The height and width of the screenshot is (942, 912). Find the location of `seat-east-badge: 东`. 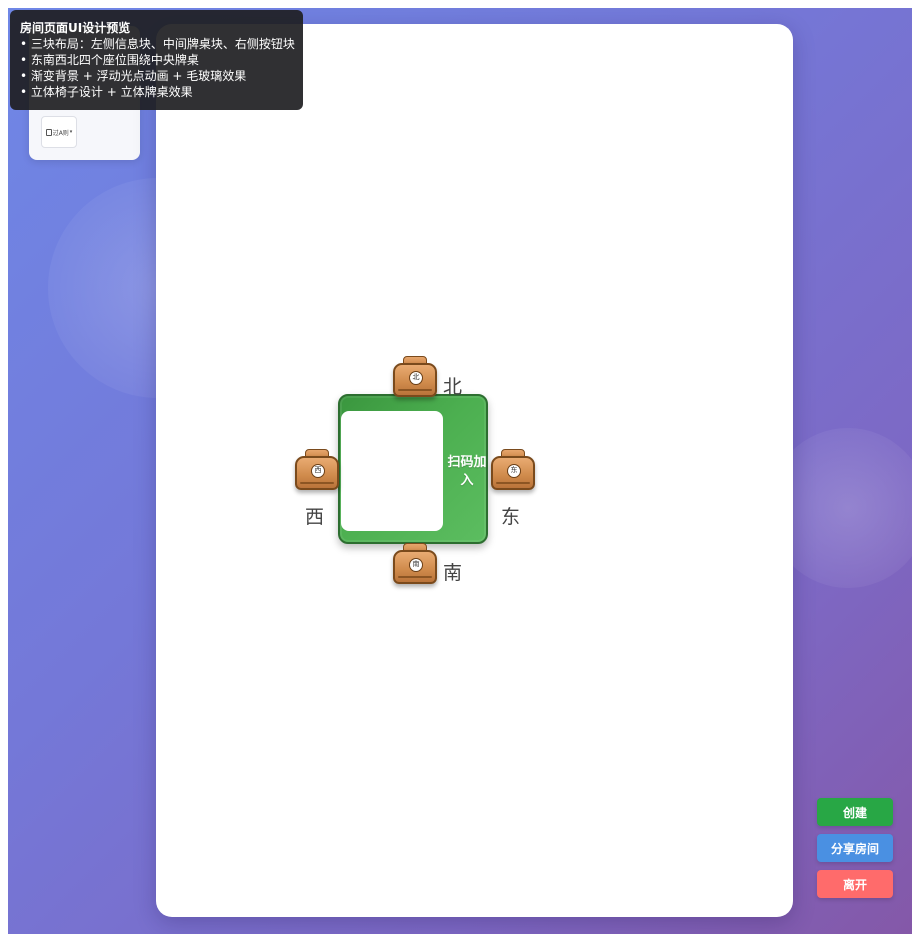

seat-east-badge: 东 is located at coordinates (514, 471).